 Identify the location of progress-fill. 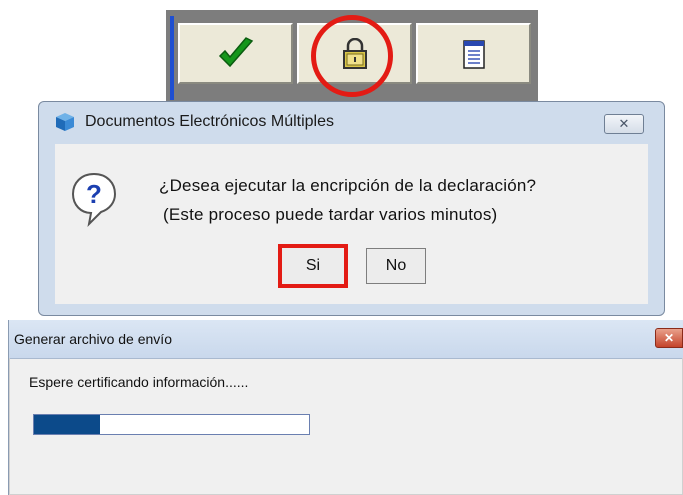
(67, 424).